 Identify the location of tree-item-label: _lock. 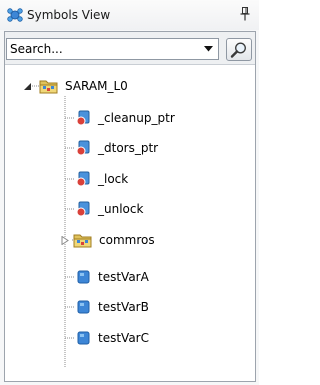
(113, 179).